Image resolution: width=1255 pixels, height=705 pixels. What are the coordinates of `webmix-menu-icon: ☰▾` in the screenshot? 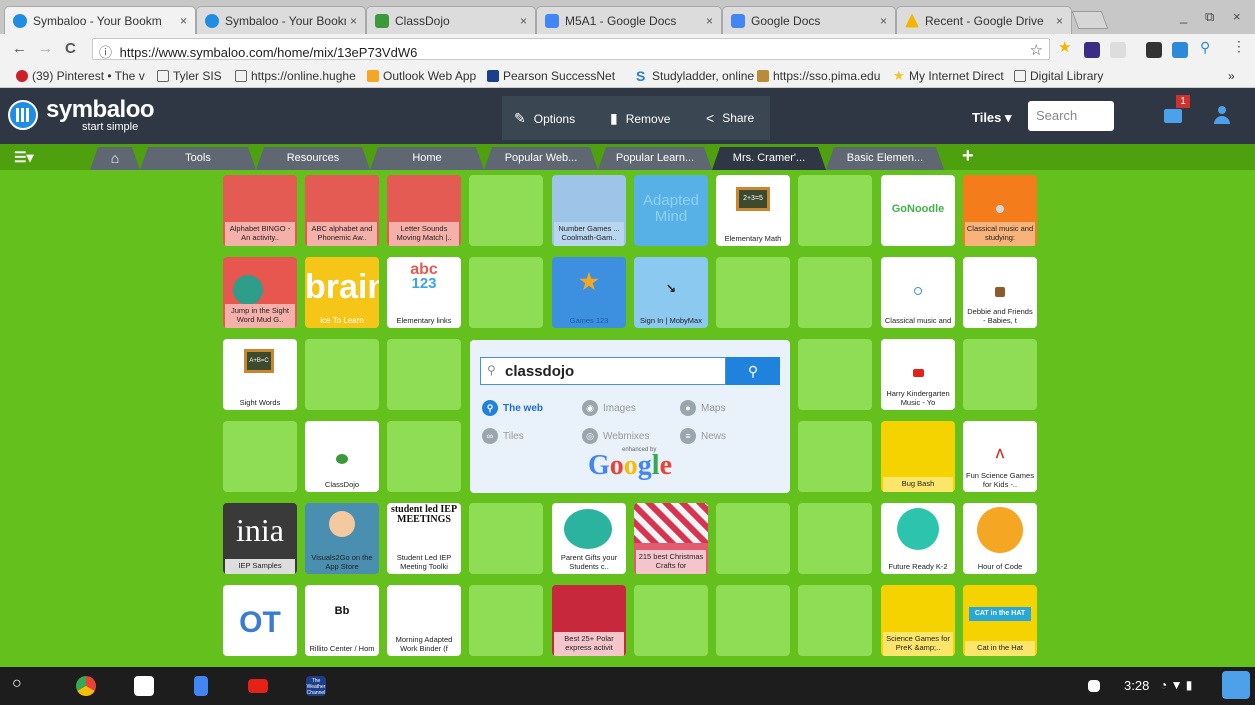 It's located at (24, 157).